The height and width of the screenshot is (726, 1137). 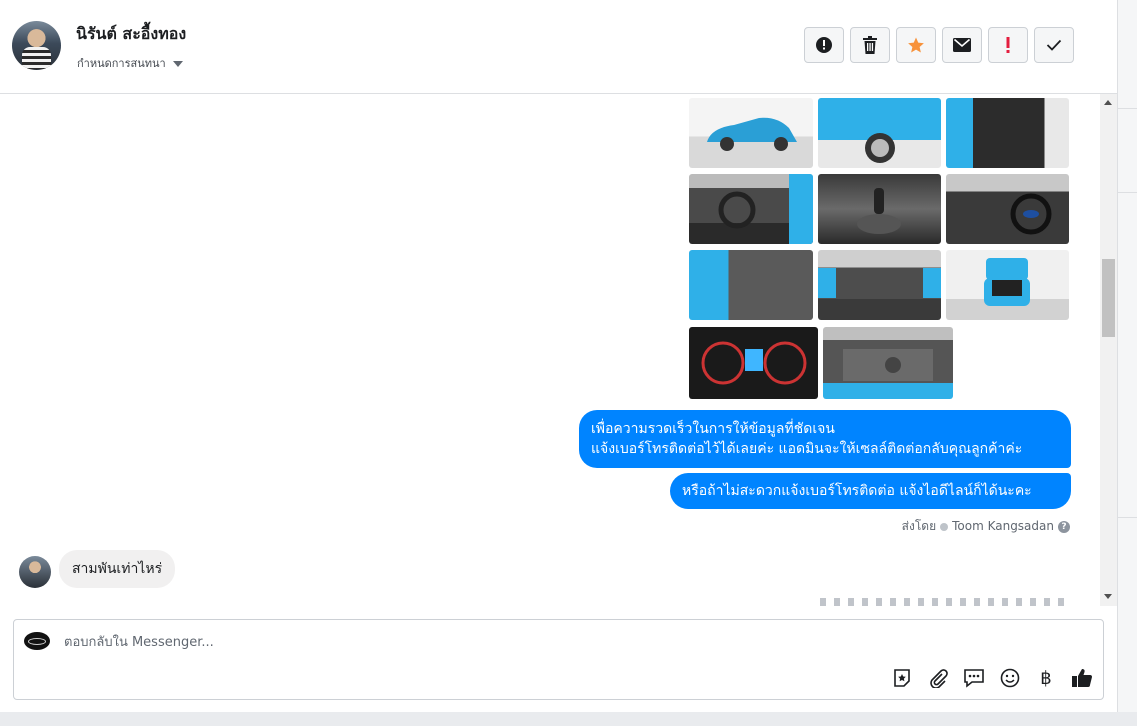 What do you see at coordinates (1108, 298) in the screenshot?
I see `scrollbar-thumb` at bounding box center [1108, 298].